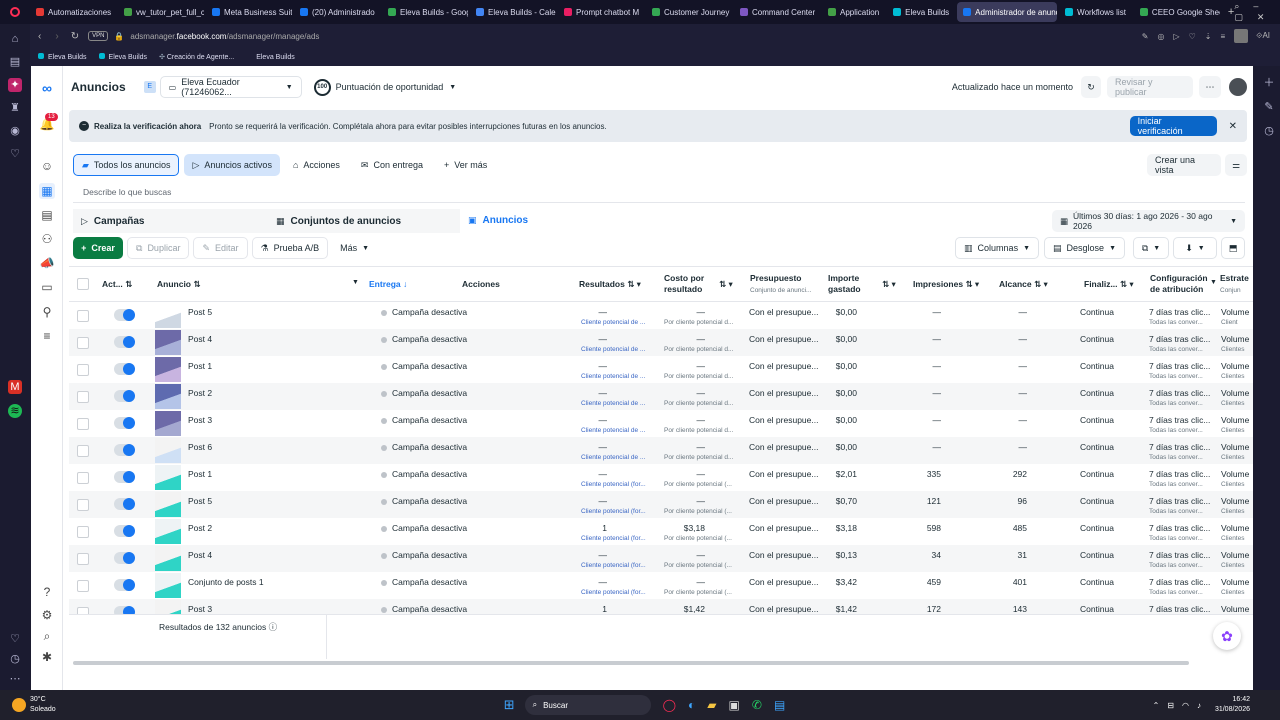 This screenshot has height=720, width=1280. I want to click on col-header-results: Resultados ⇅ ▾, so click(610, 284).